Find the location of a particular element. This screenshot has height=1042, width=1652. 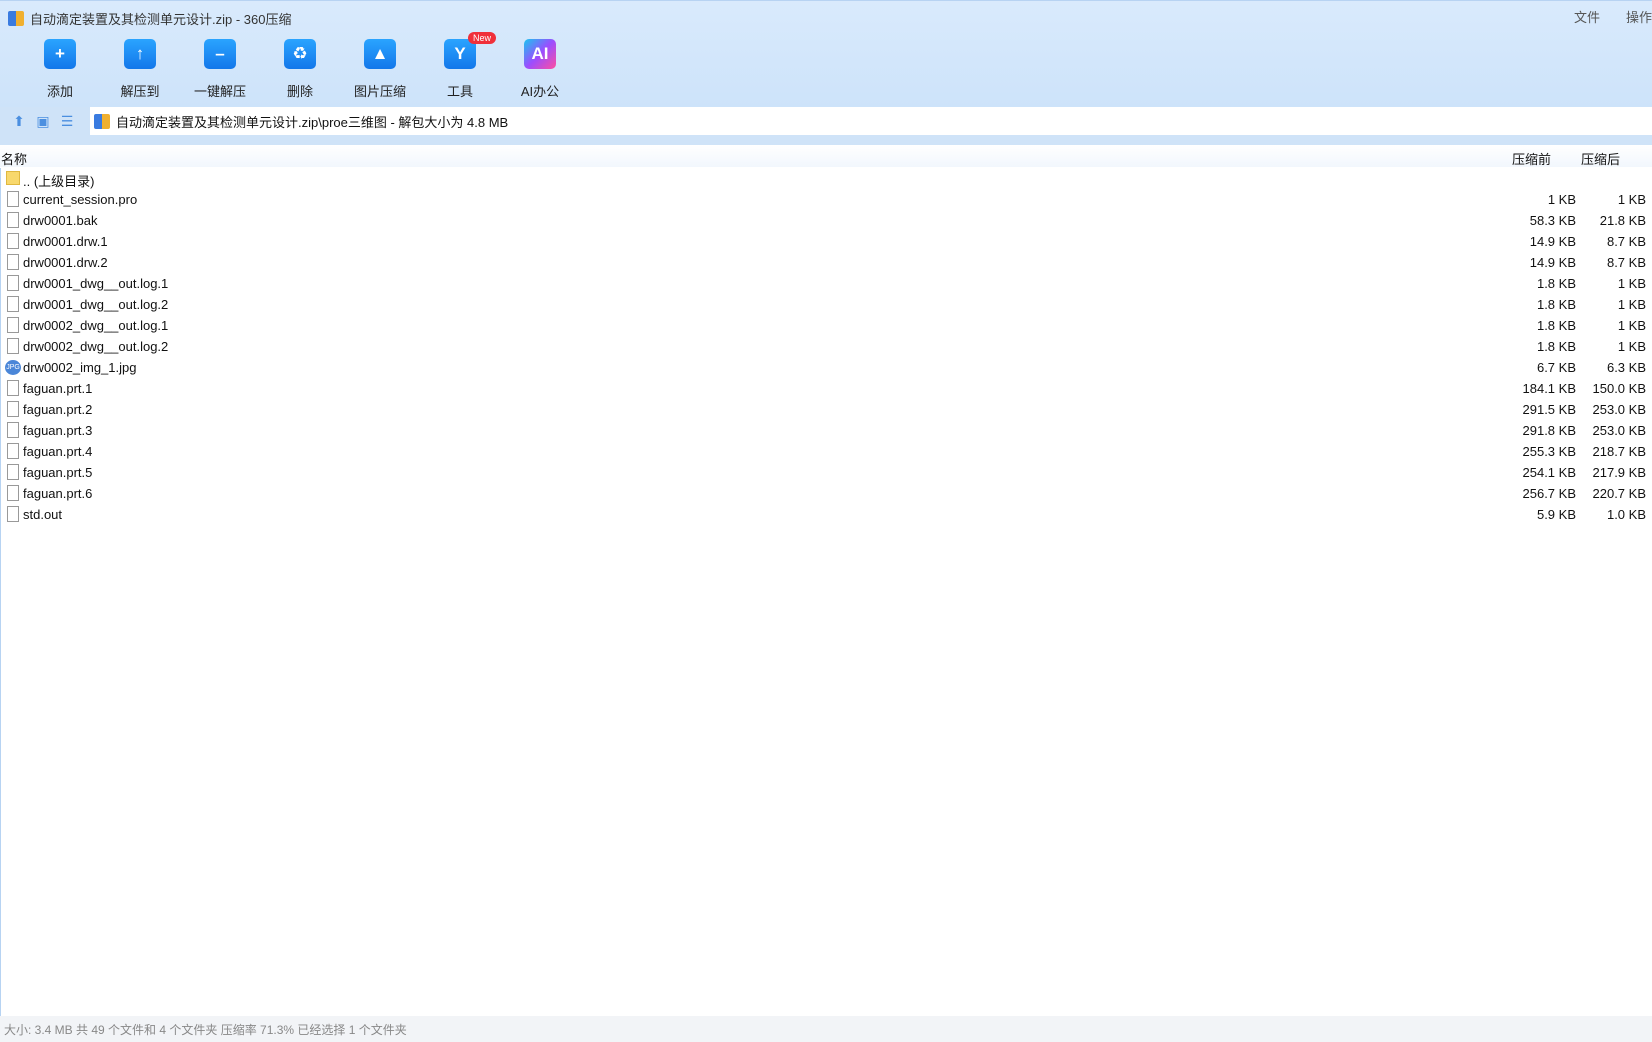

toolbar: + 添加 ↑ 解压到 – 一键解压 ♻ 删除 ▲ 图片压缩 Y New 工具 AI AI办公 is located at coordinates (300, 66).